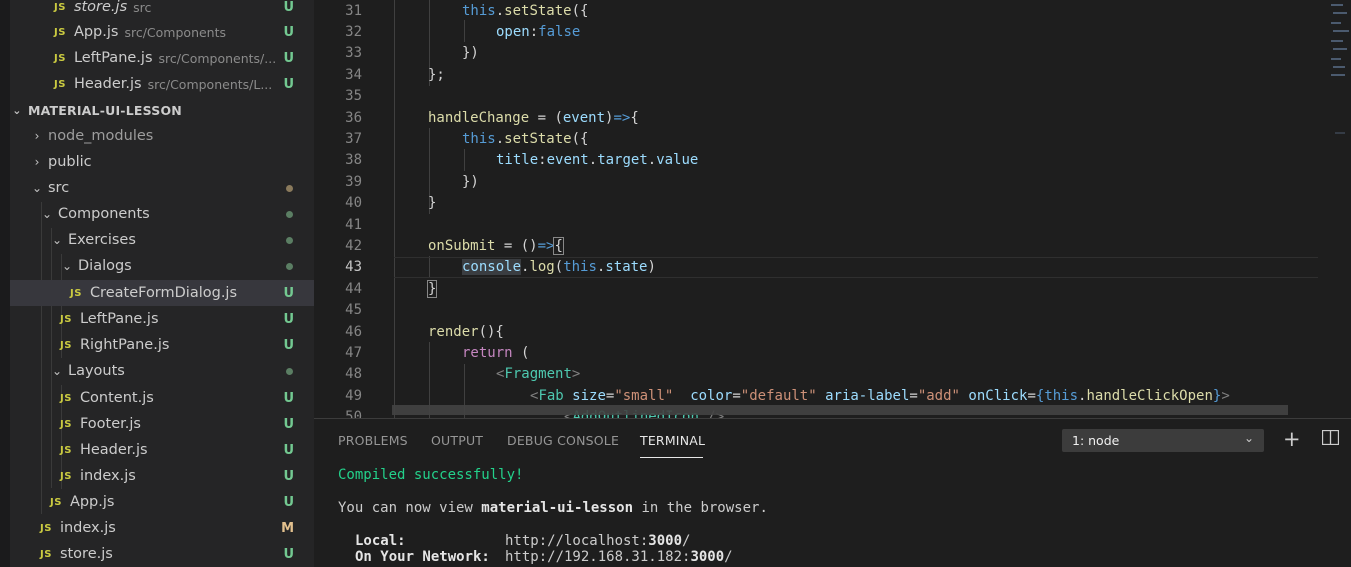  Describe the element at coordinates (162, 554) in the screenshot. I see `tree-file-store: JS store.js U` at that location.